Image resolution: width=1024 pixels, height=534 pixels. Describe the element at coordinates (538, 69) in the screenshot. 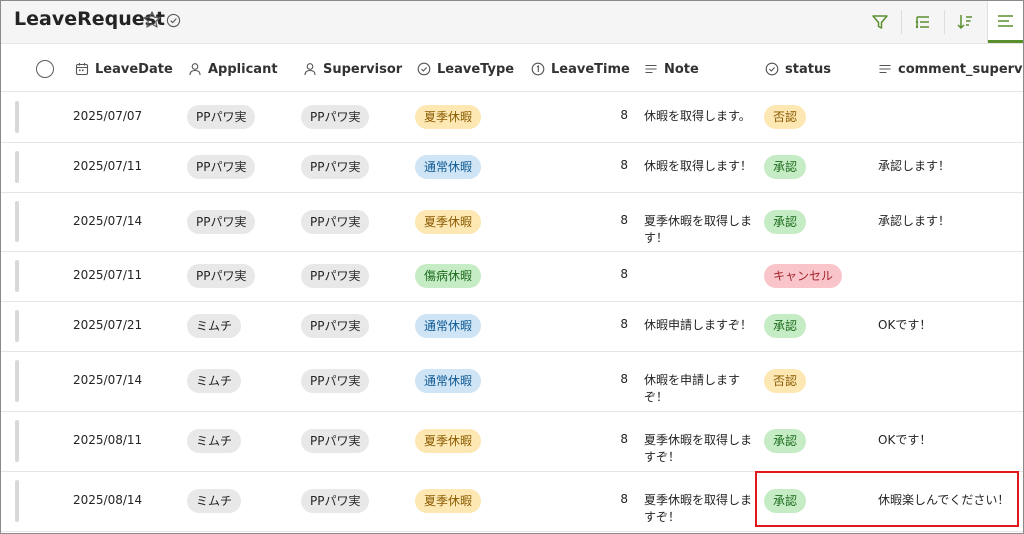

I see `number-icon` at that location.